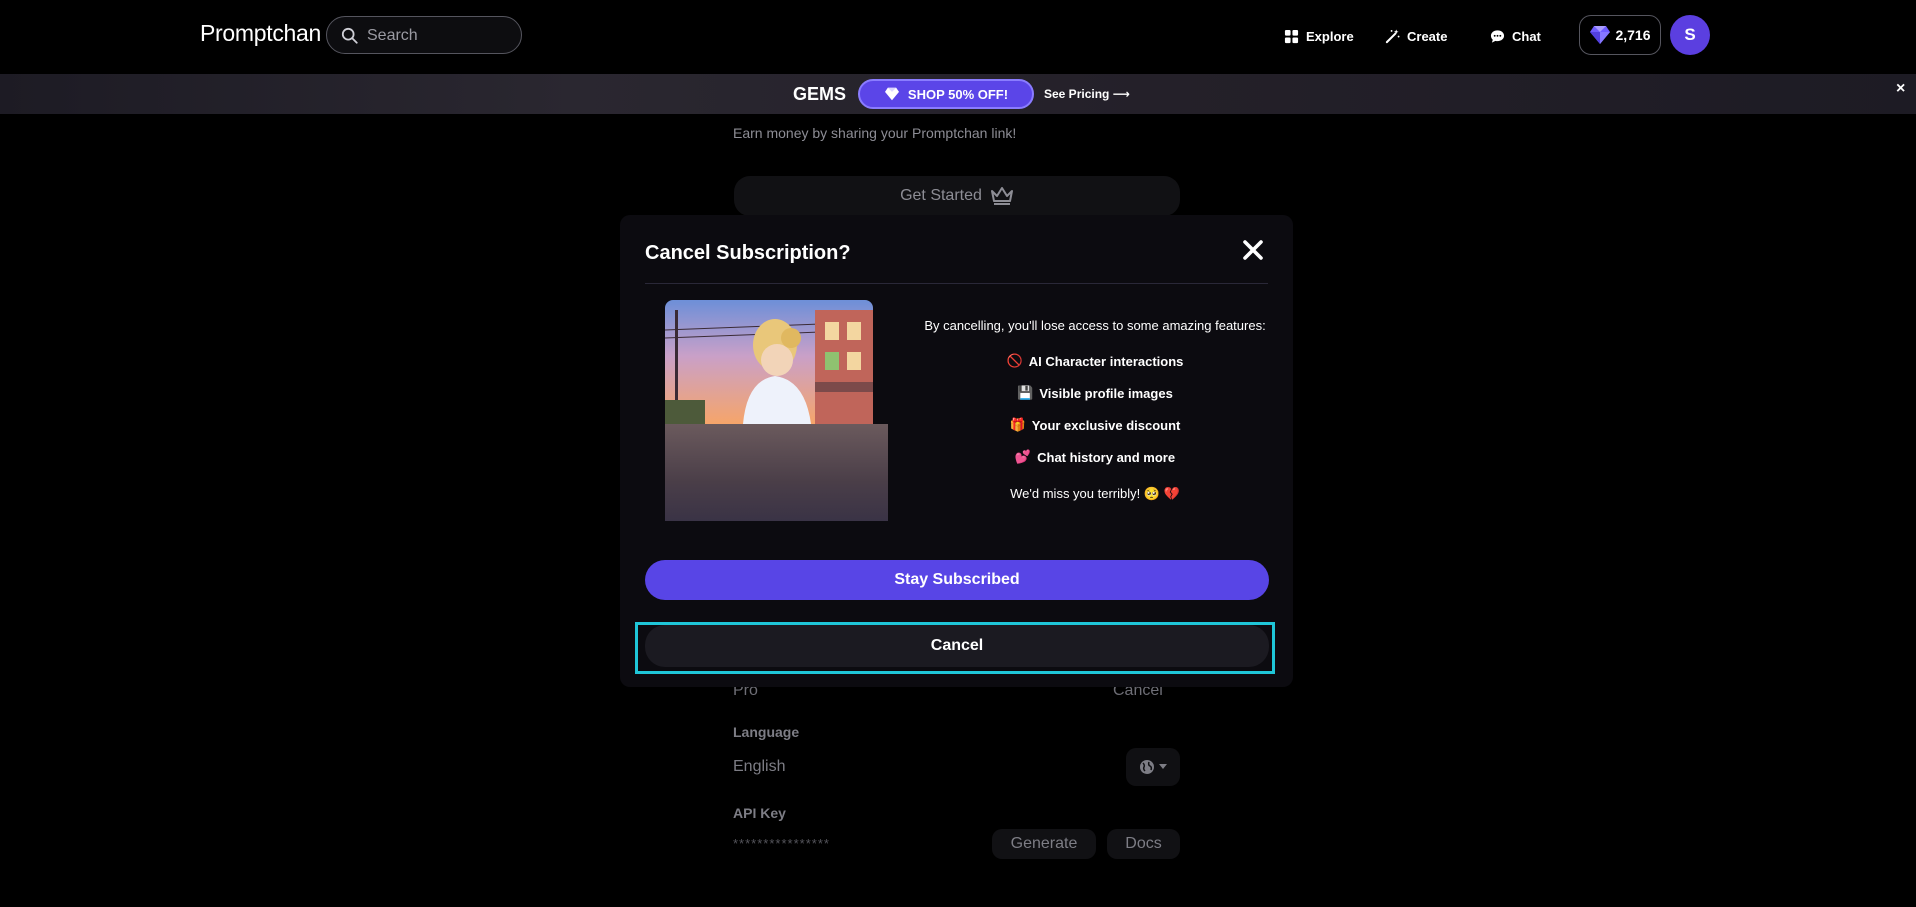 Image resolution: width=1916 pixels, height=907 pixels. I want to click on feature-item: 💾 Visible profile images, so click(1095, 393).